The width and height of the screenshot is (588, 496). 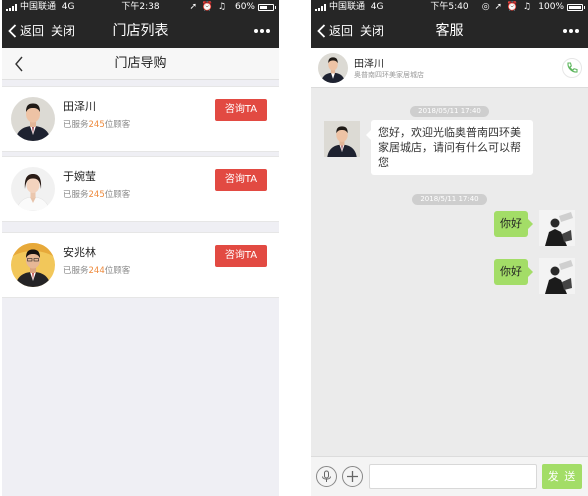 I want to click on message-timestamp: 2018/05/11 17:40, so click(x=449, y=107).